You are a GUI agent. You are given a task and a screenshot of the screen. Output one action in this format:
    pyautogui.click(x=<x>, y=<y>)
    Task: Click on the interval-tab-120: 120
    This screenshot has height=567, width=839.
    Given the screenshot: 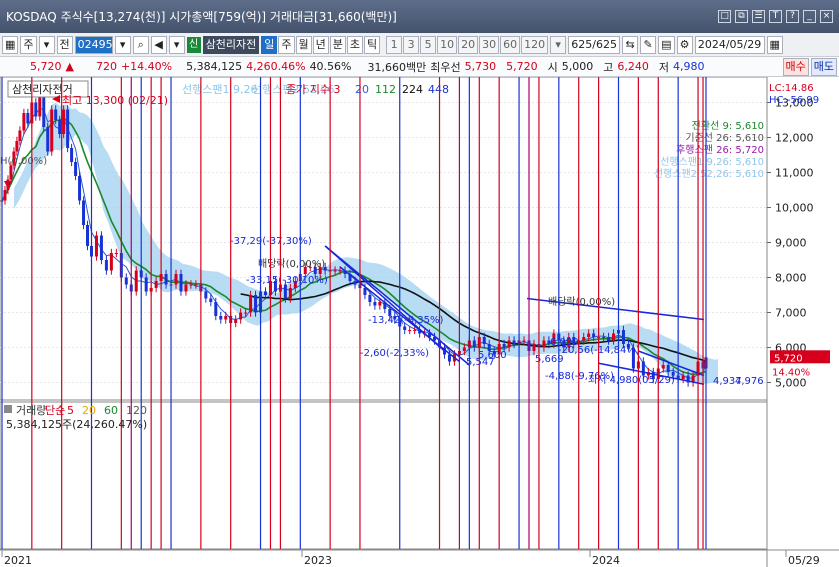 What is the action you would take?
    pyautogui.click(x=535, y=44)
    